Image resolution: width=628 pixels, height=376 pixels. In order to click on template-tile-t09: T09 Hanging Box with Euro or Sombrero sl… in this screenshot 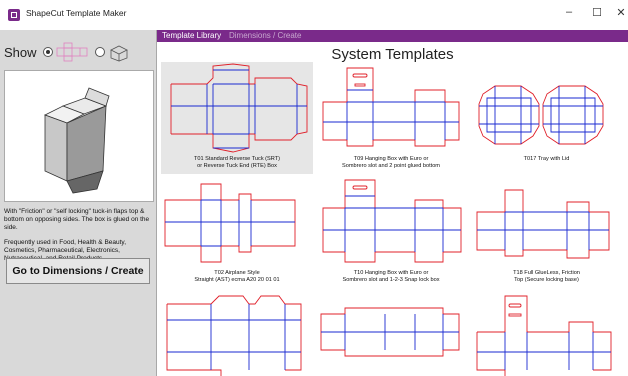, I will do `click(391, 118)`.